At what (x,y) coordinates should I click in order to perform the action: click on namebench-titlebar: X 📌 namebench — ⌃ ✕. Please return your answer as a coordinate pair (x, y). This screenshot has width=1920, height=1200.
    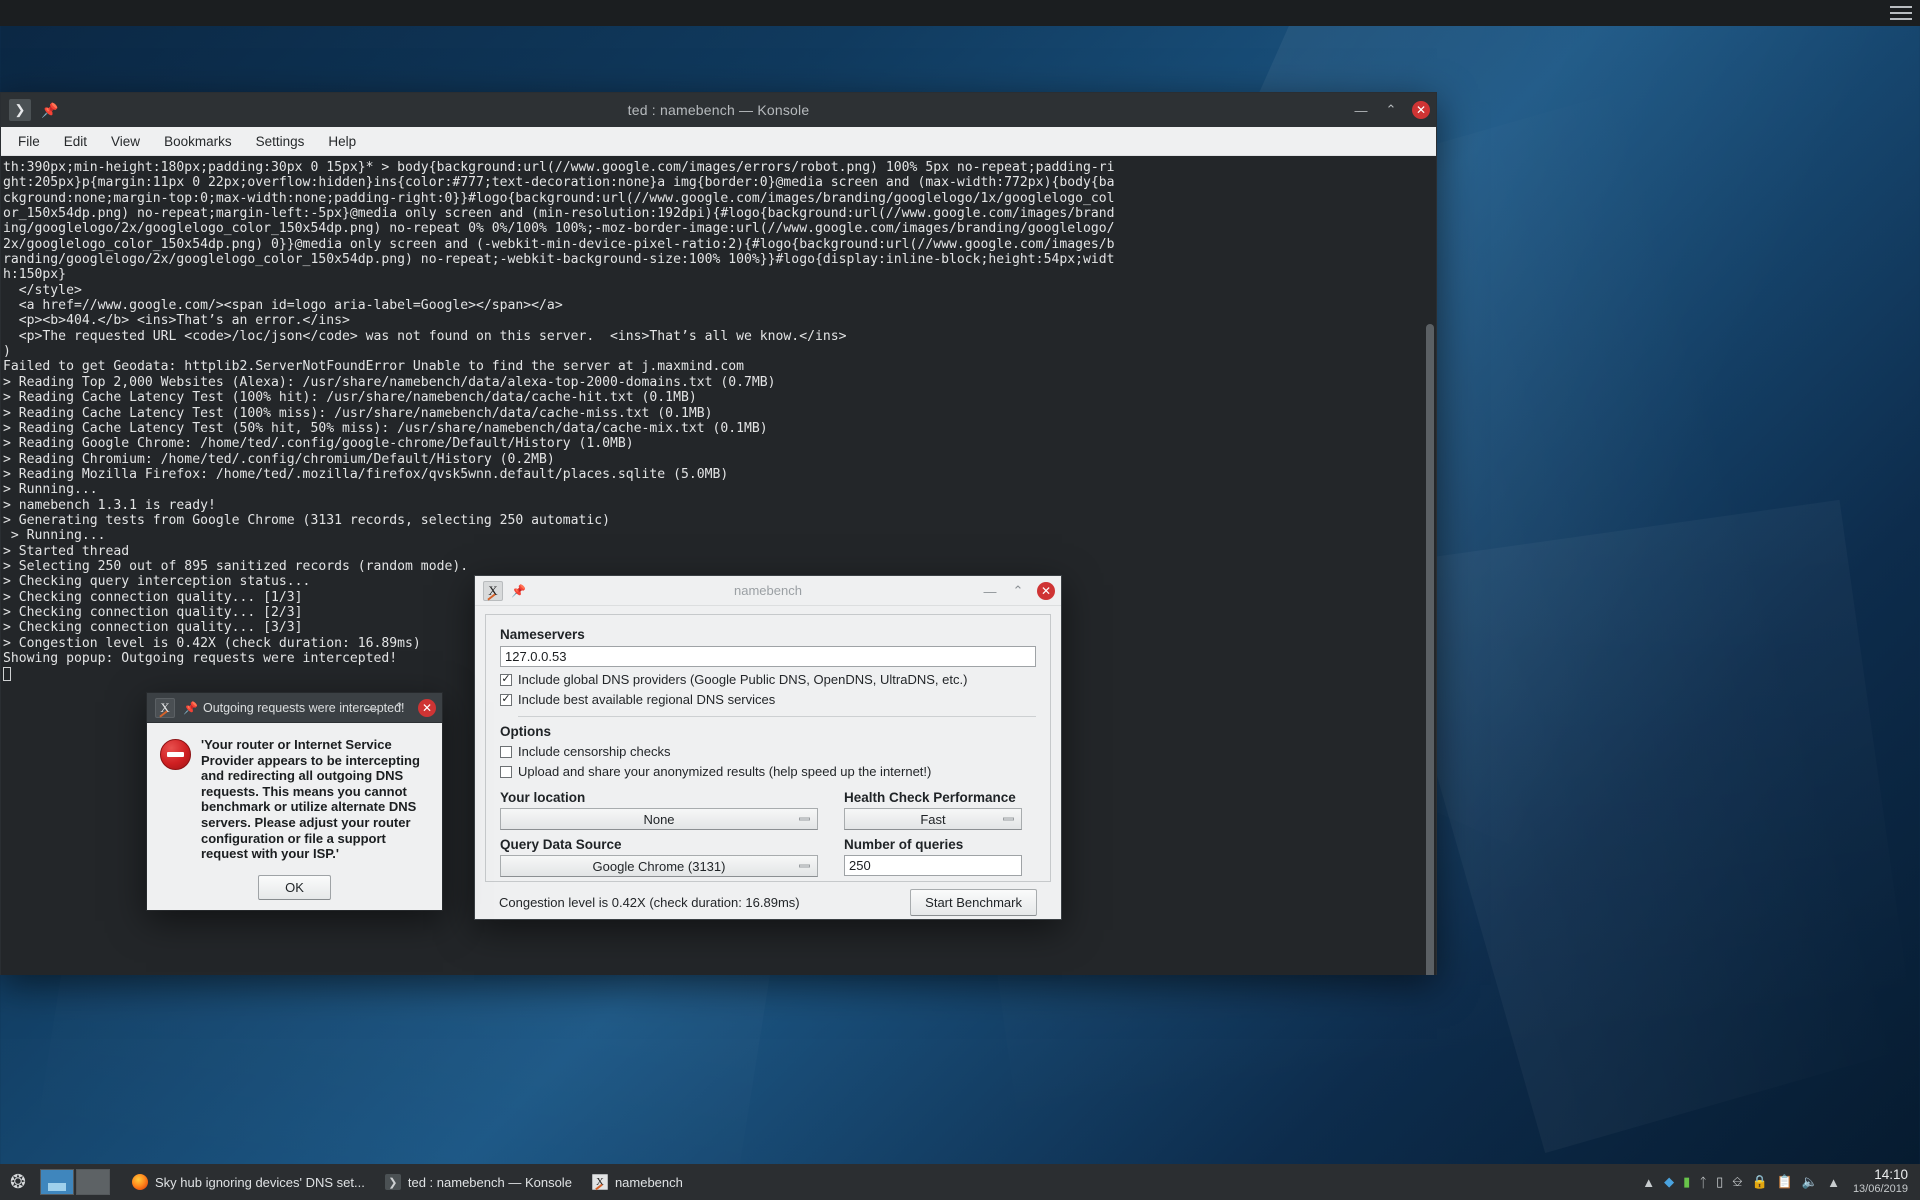
    Looking at the image, I should click on (768, 591).